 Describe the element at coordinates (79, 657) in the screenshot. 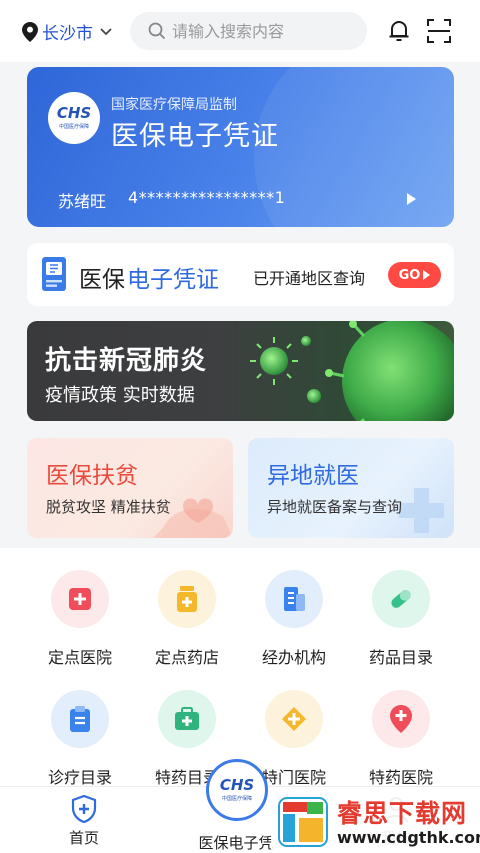

I see `service-label: 定点医院` at that location.